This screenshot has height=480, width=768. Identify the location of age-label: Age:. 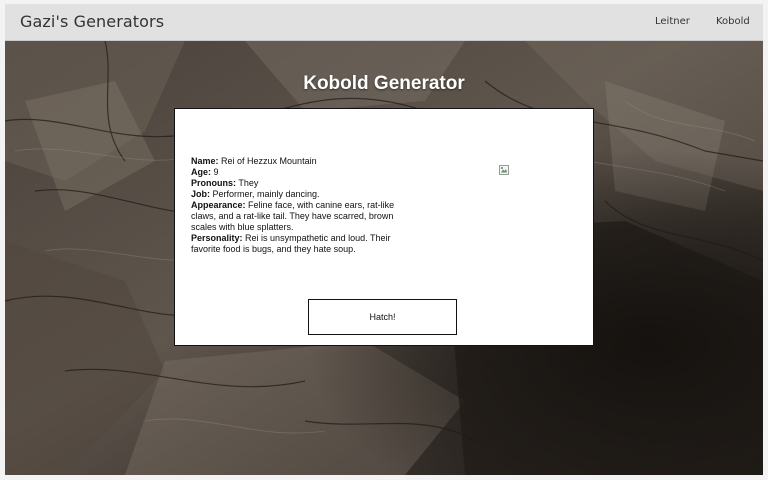
(201, 172).